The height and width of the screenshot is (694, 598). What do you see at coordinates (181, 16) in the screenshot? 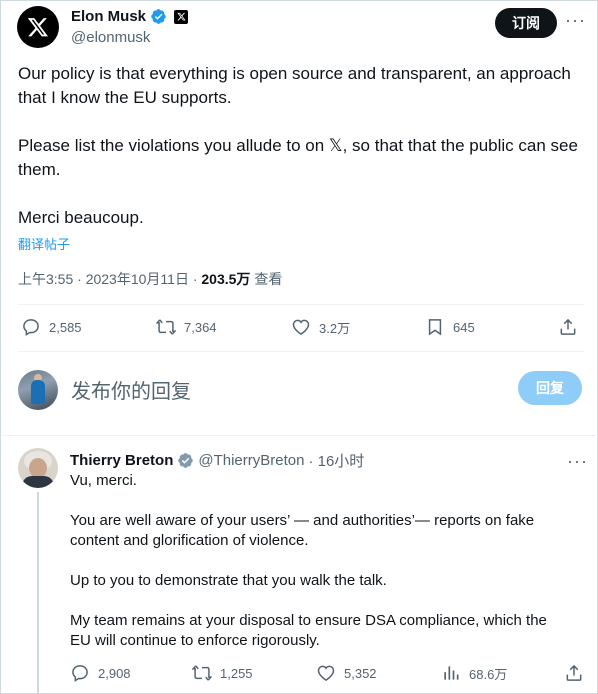
I see `x-affiliate-badge-icon` at bounding box center [181, 16].